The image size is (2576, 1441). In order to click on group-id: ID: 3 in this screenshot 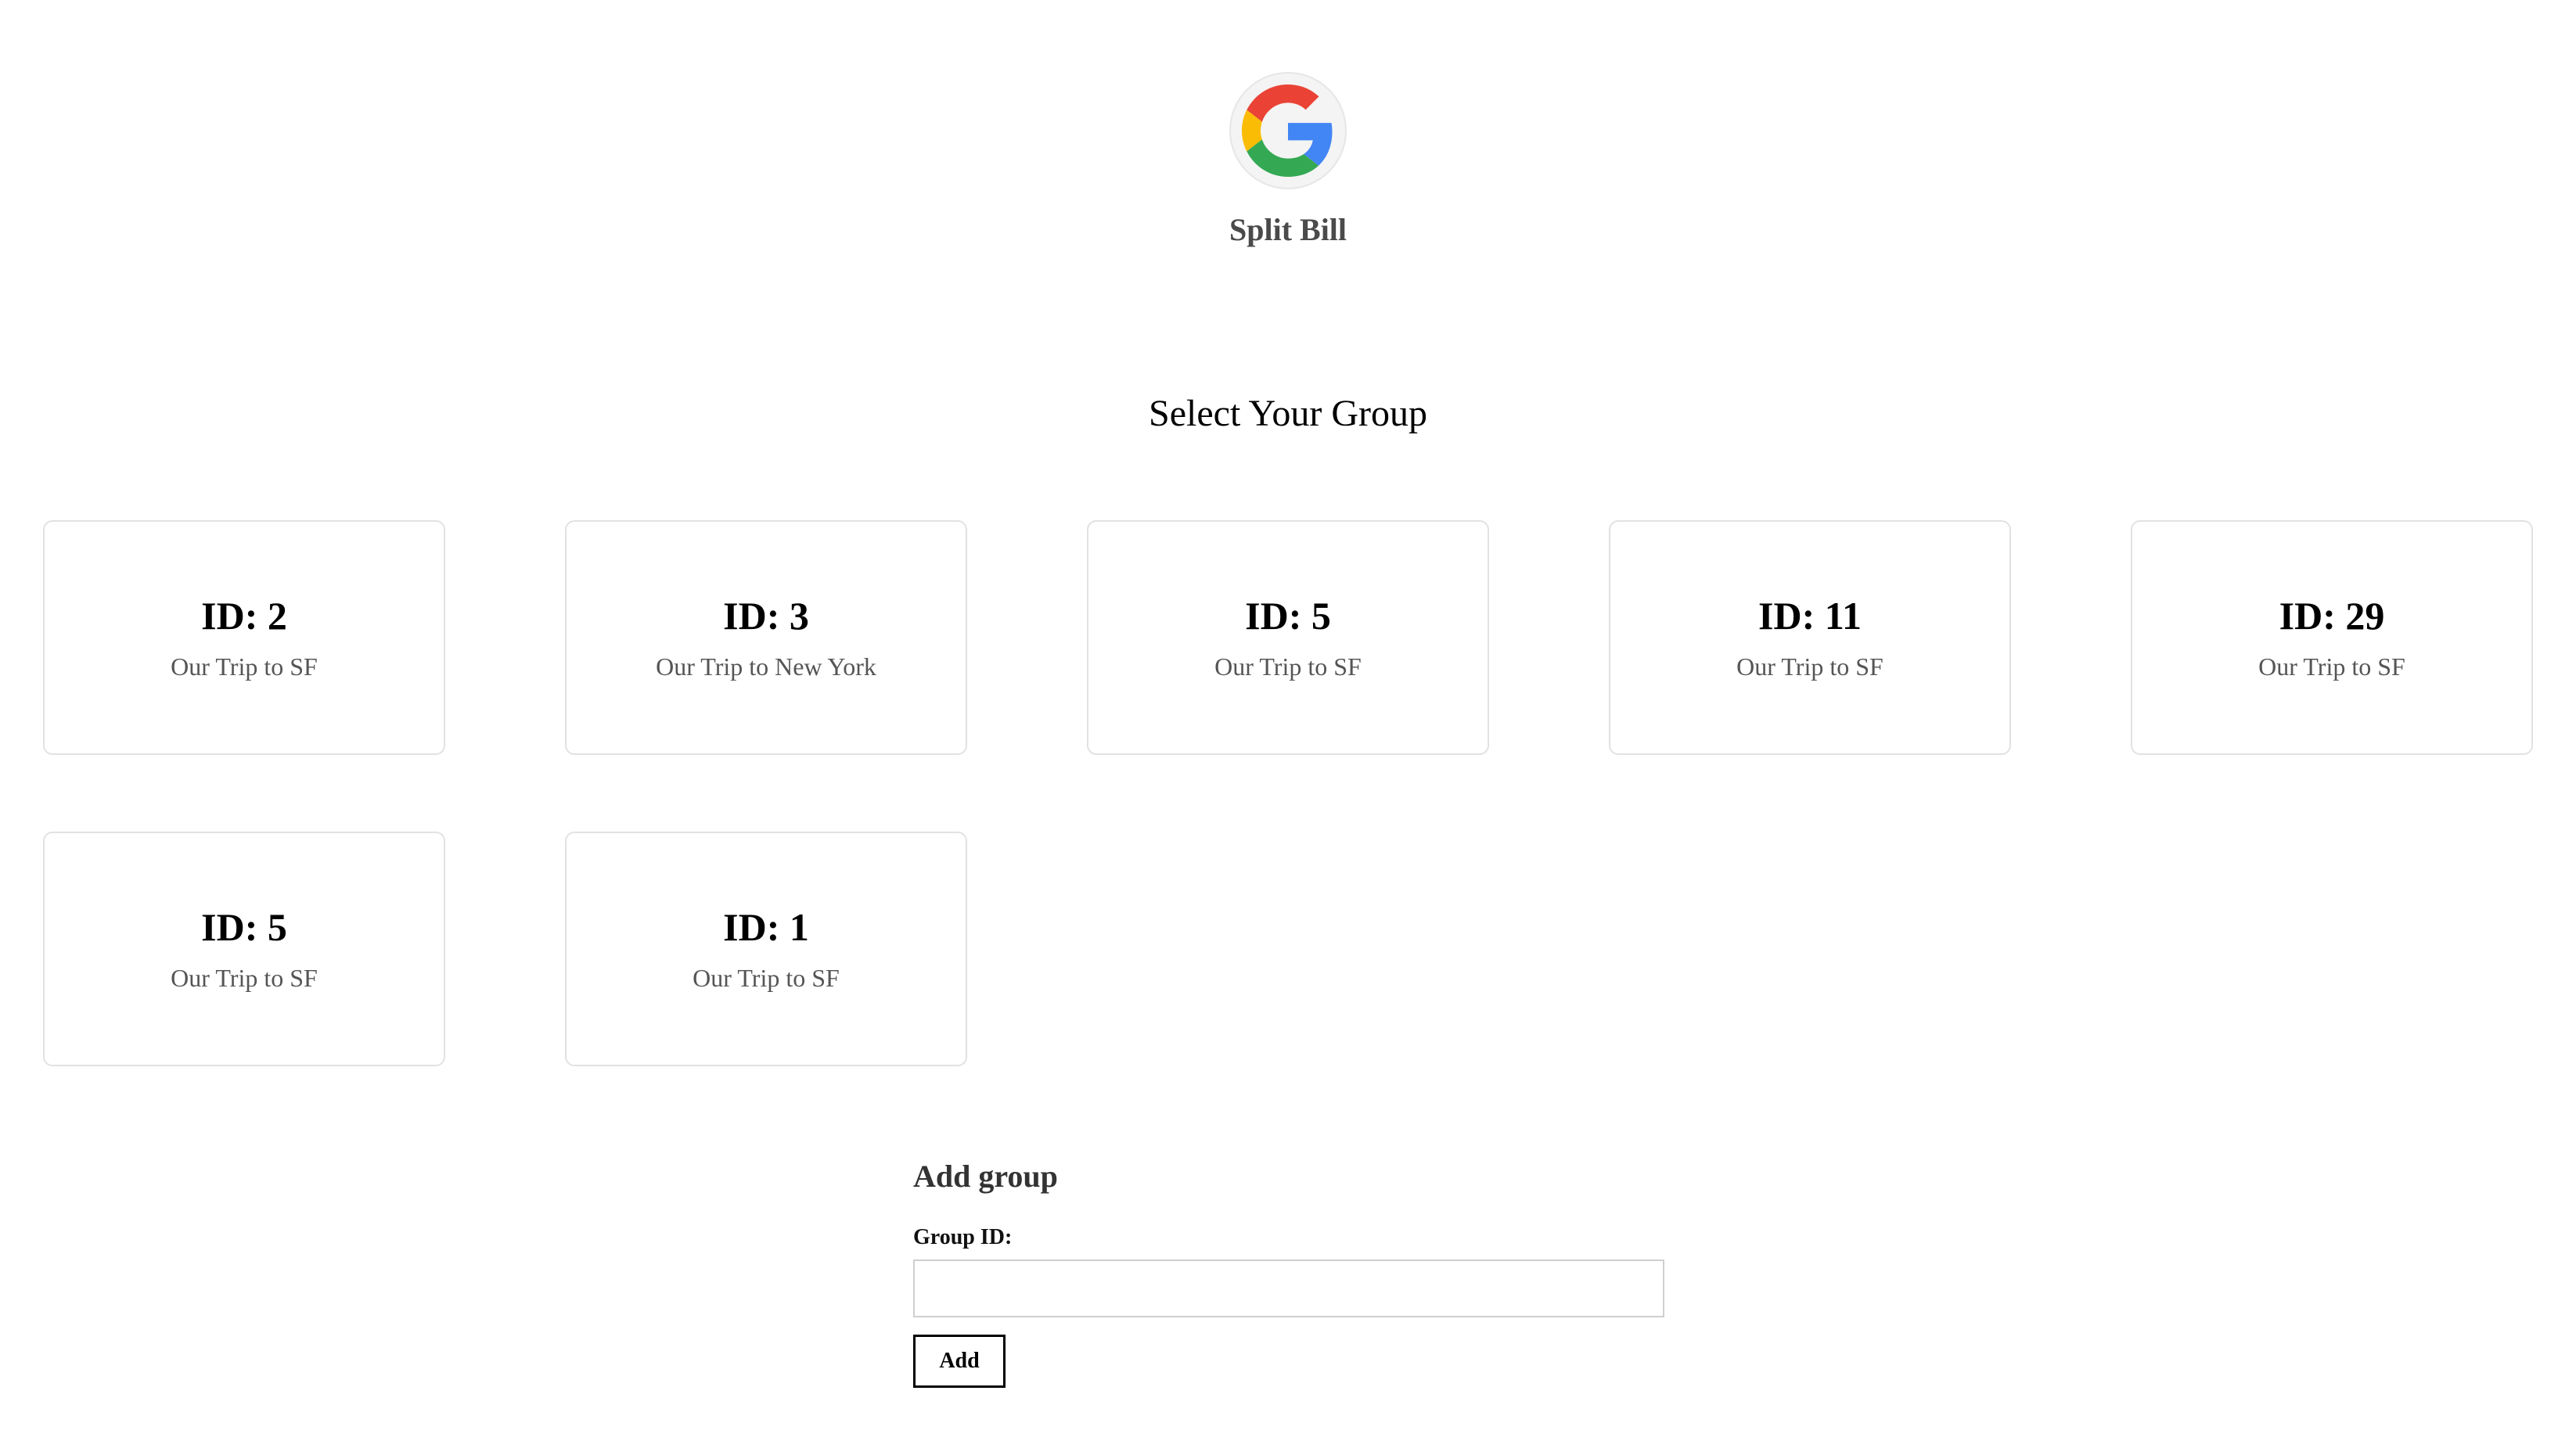, I will do `click(766, 616)`.